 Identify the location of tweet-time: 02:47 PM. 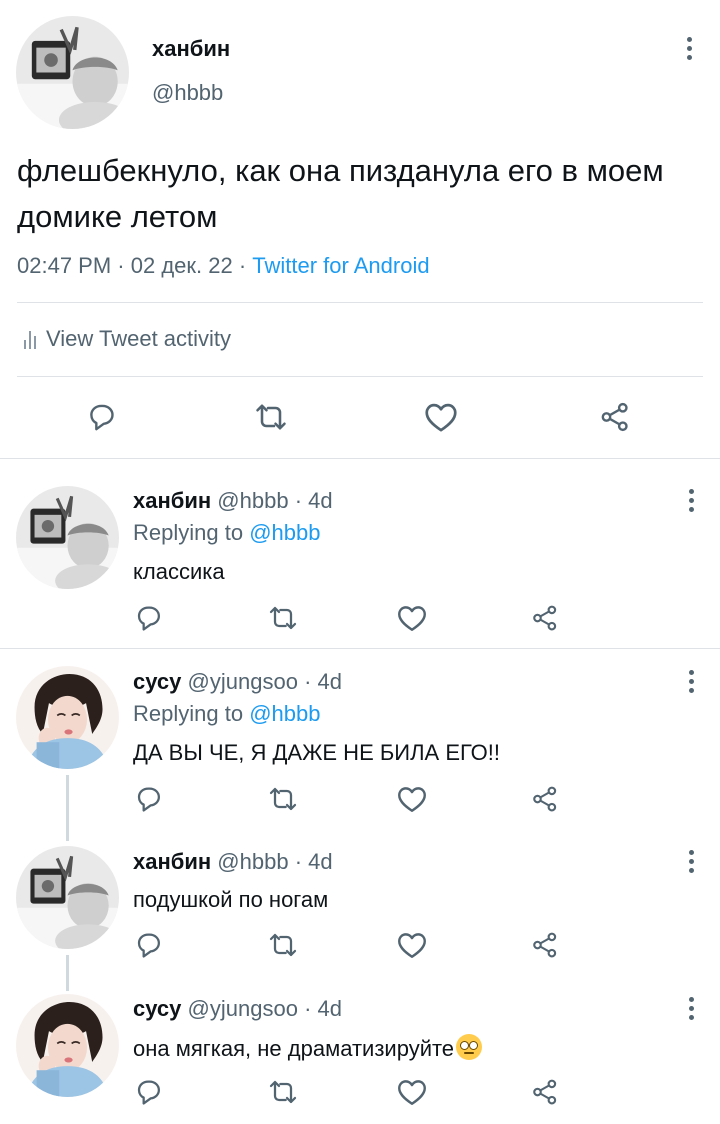
(64, 265).